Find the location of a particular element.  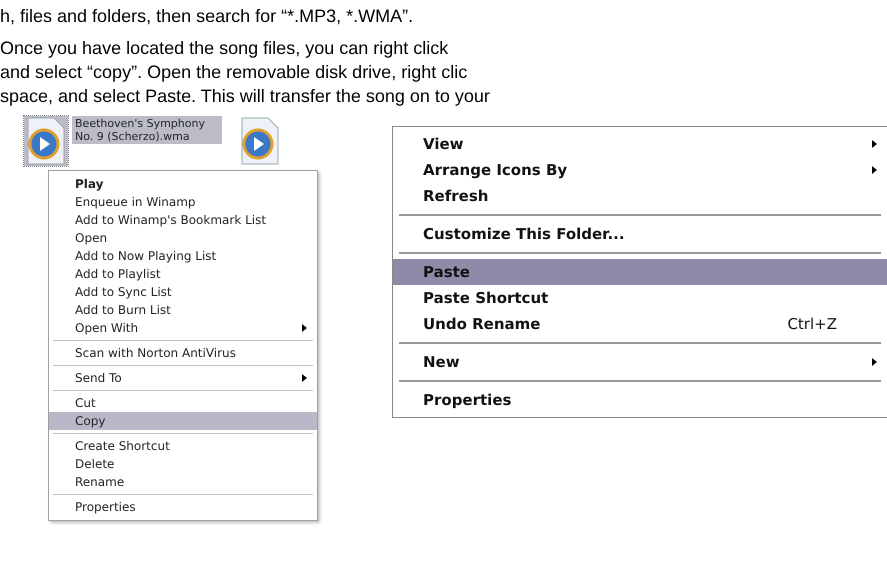

menu-item: Undo Rename Ctrl+Z is located at coordinates (640, 324).